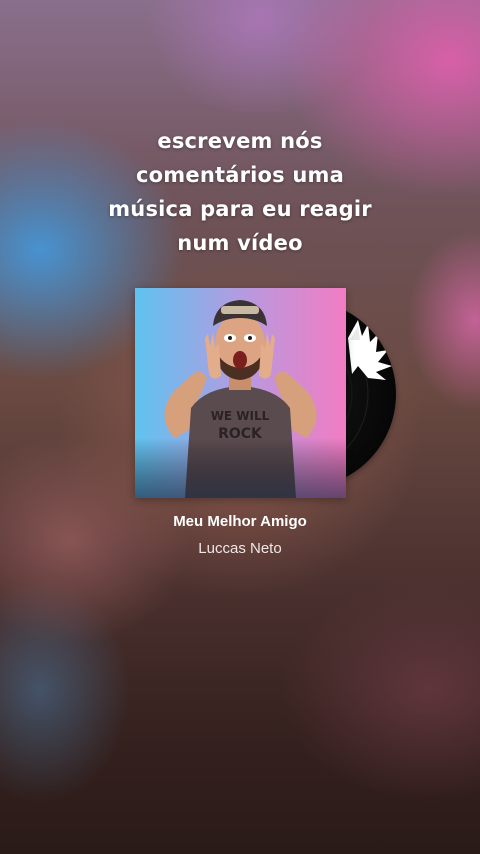 This screenshot has height=854, width=480. Describe the element at coordinates (240, 243) in the screenshot. I see `caption-line: num vídeo` at that location.